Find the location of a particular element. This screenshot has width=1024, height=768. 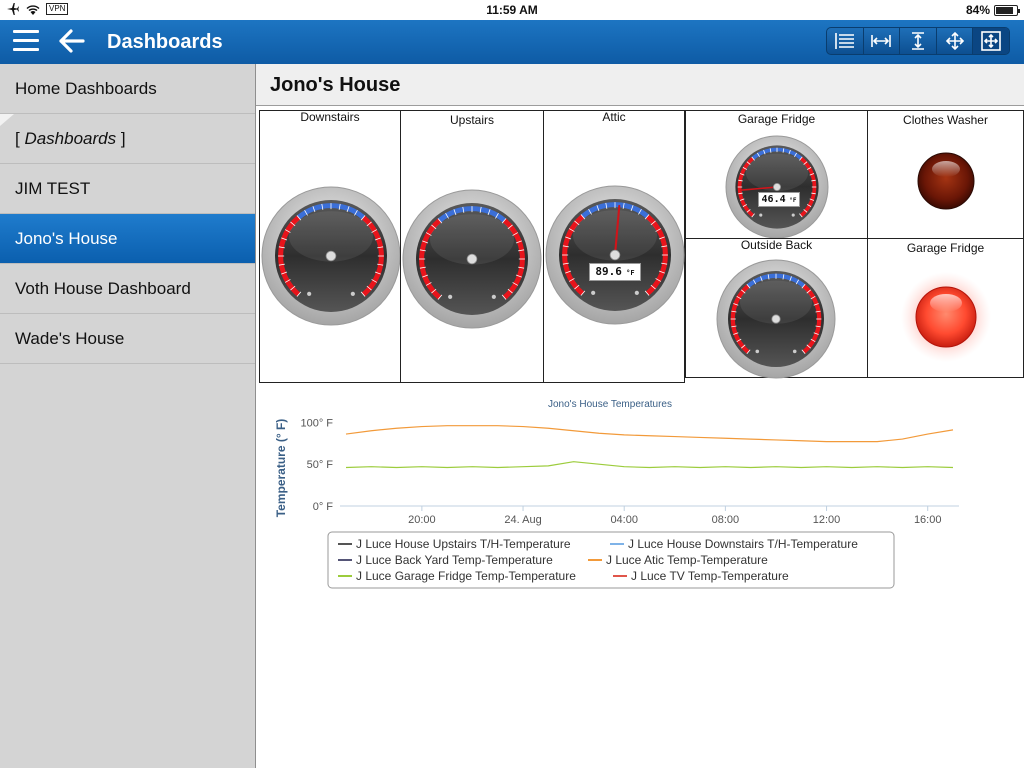

fit-width-button is located at coordinates (882, 41).